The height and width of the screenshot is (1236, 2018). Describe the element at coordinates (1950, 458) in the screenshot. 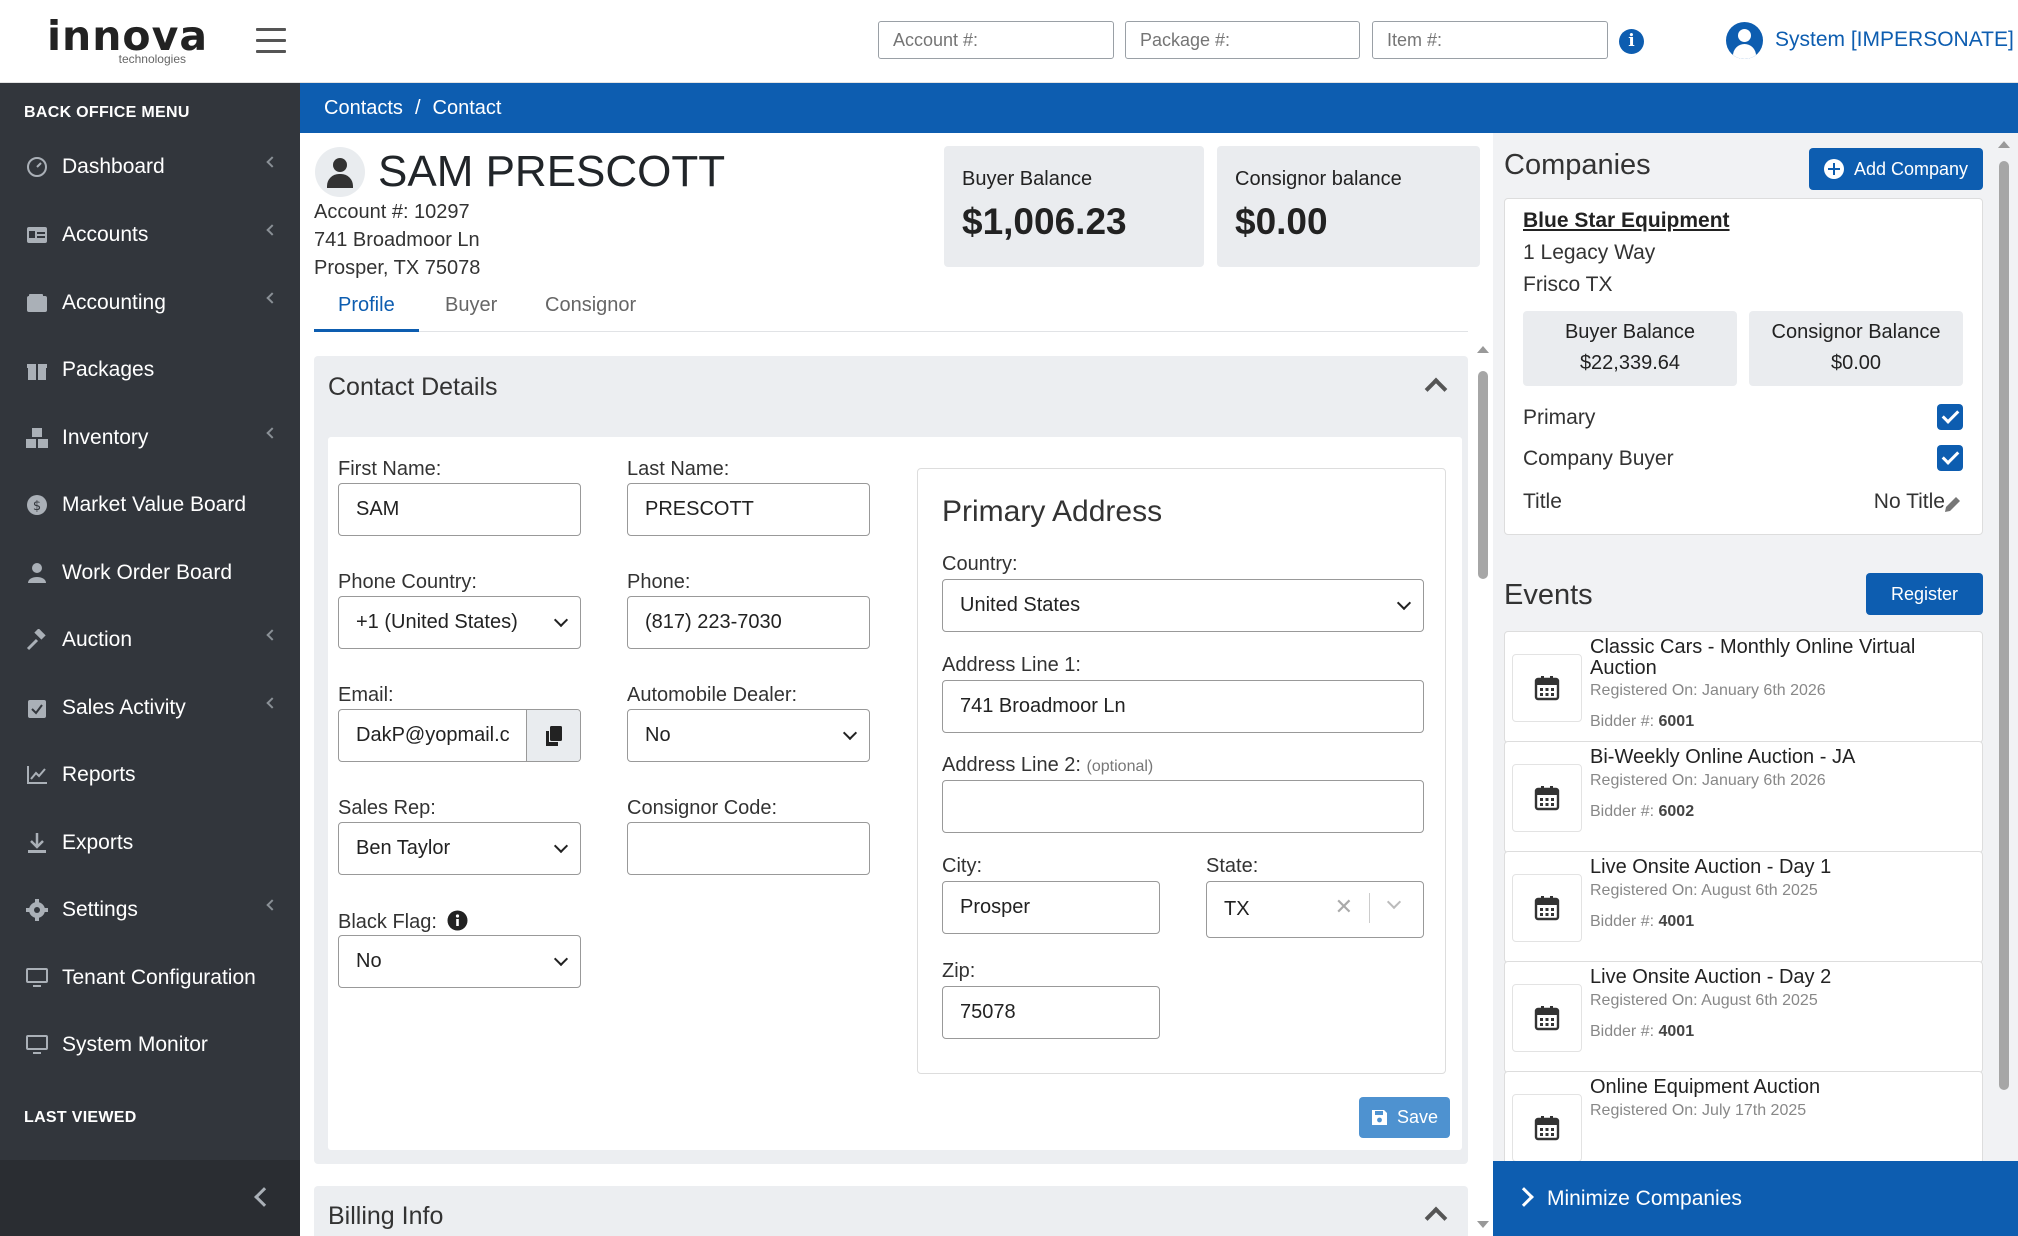

I see `company-buyer-checkbox` at that location.